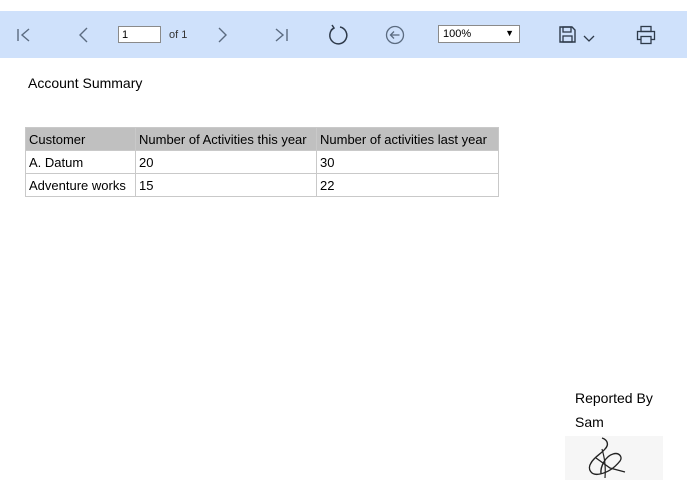  What do you see at coordinates (589, 422) in the screenshot?
I see `reporter-name: Sam` at bounding box center [589, 422].